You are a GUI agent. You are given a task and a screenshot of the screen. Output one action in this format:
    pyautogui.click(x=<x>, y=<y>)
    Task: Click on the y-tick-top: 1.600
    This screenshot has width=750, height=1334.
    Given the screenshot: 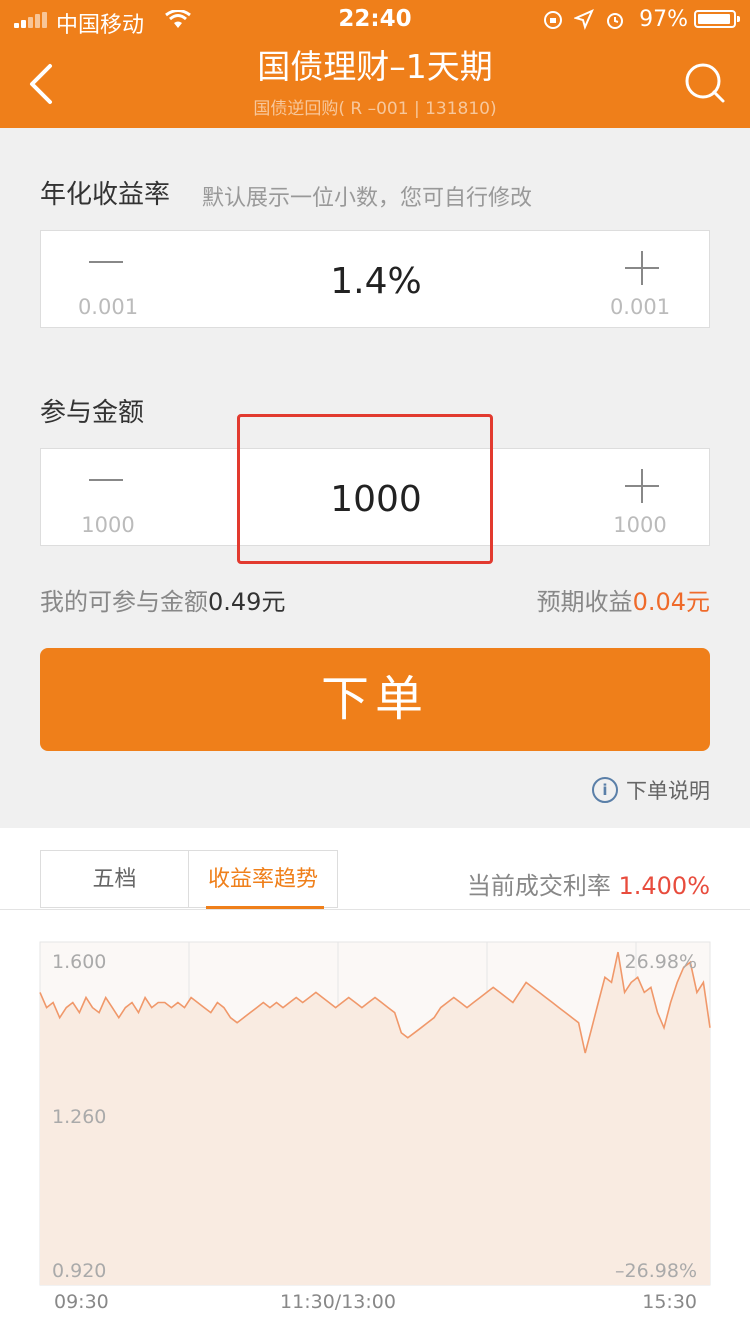 What is the action you would take?
    pyautogui.click(x=79, y=962)
    